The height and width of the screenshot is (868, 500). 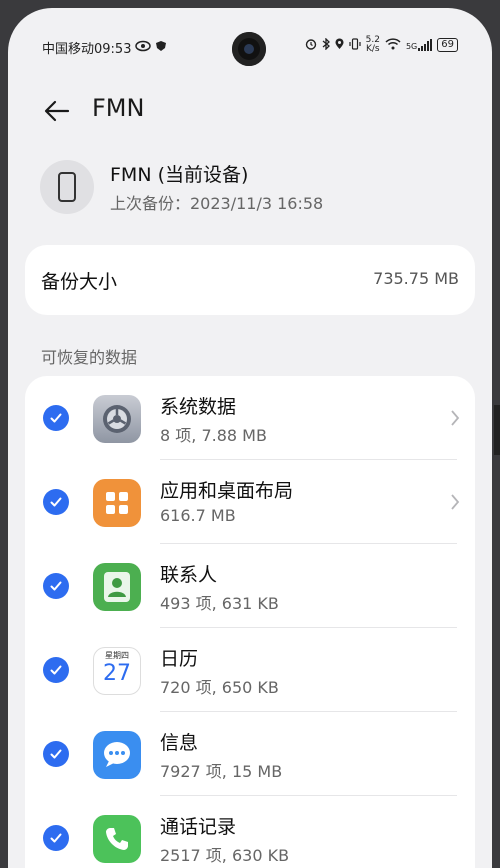 I want to click on item-title: 联系人, so click(x=189, y=575).